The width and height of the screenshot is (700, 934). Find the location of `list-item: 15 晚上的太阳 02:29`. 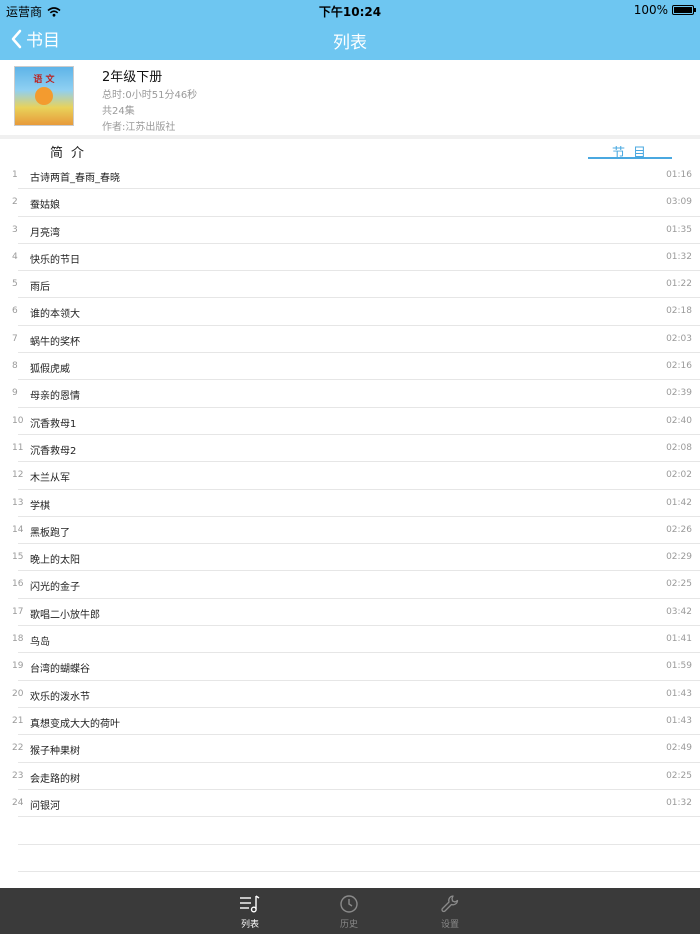

list-item: 15 晚上的太阳 02:29 is located at coordinates (350, 558).